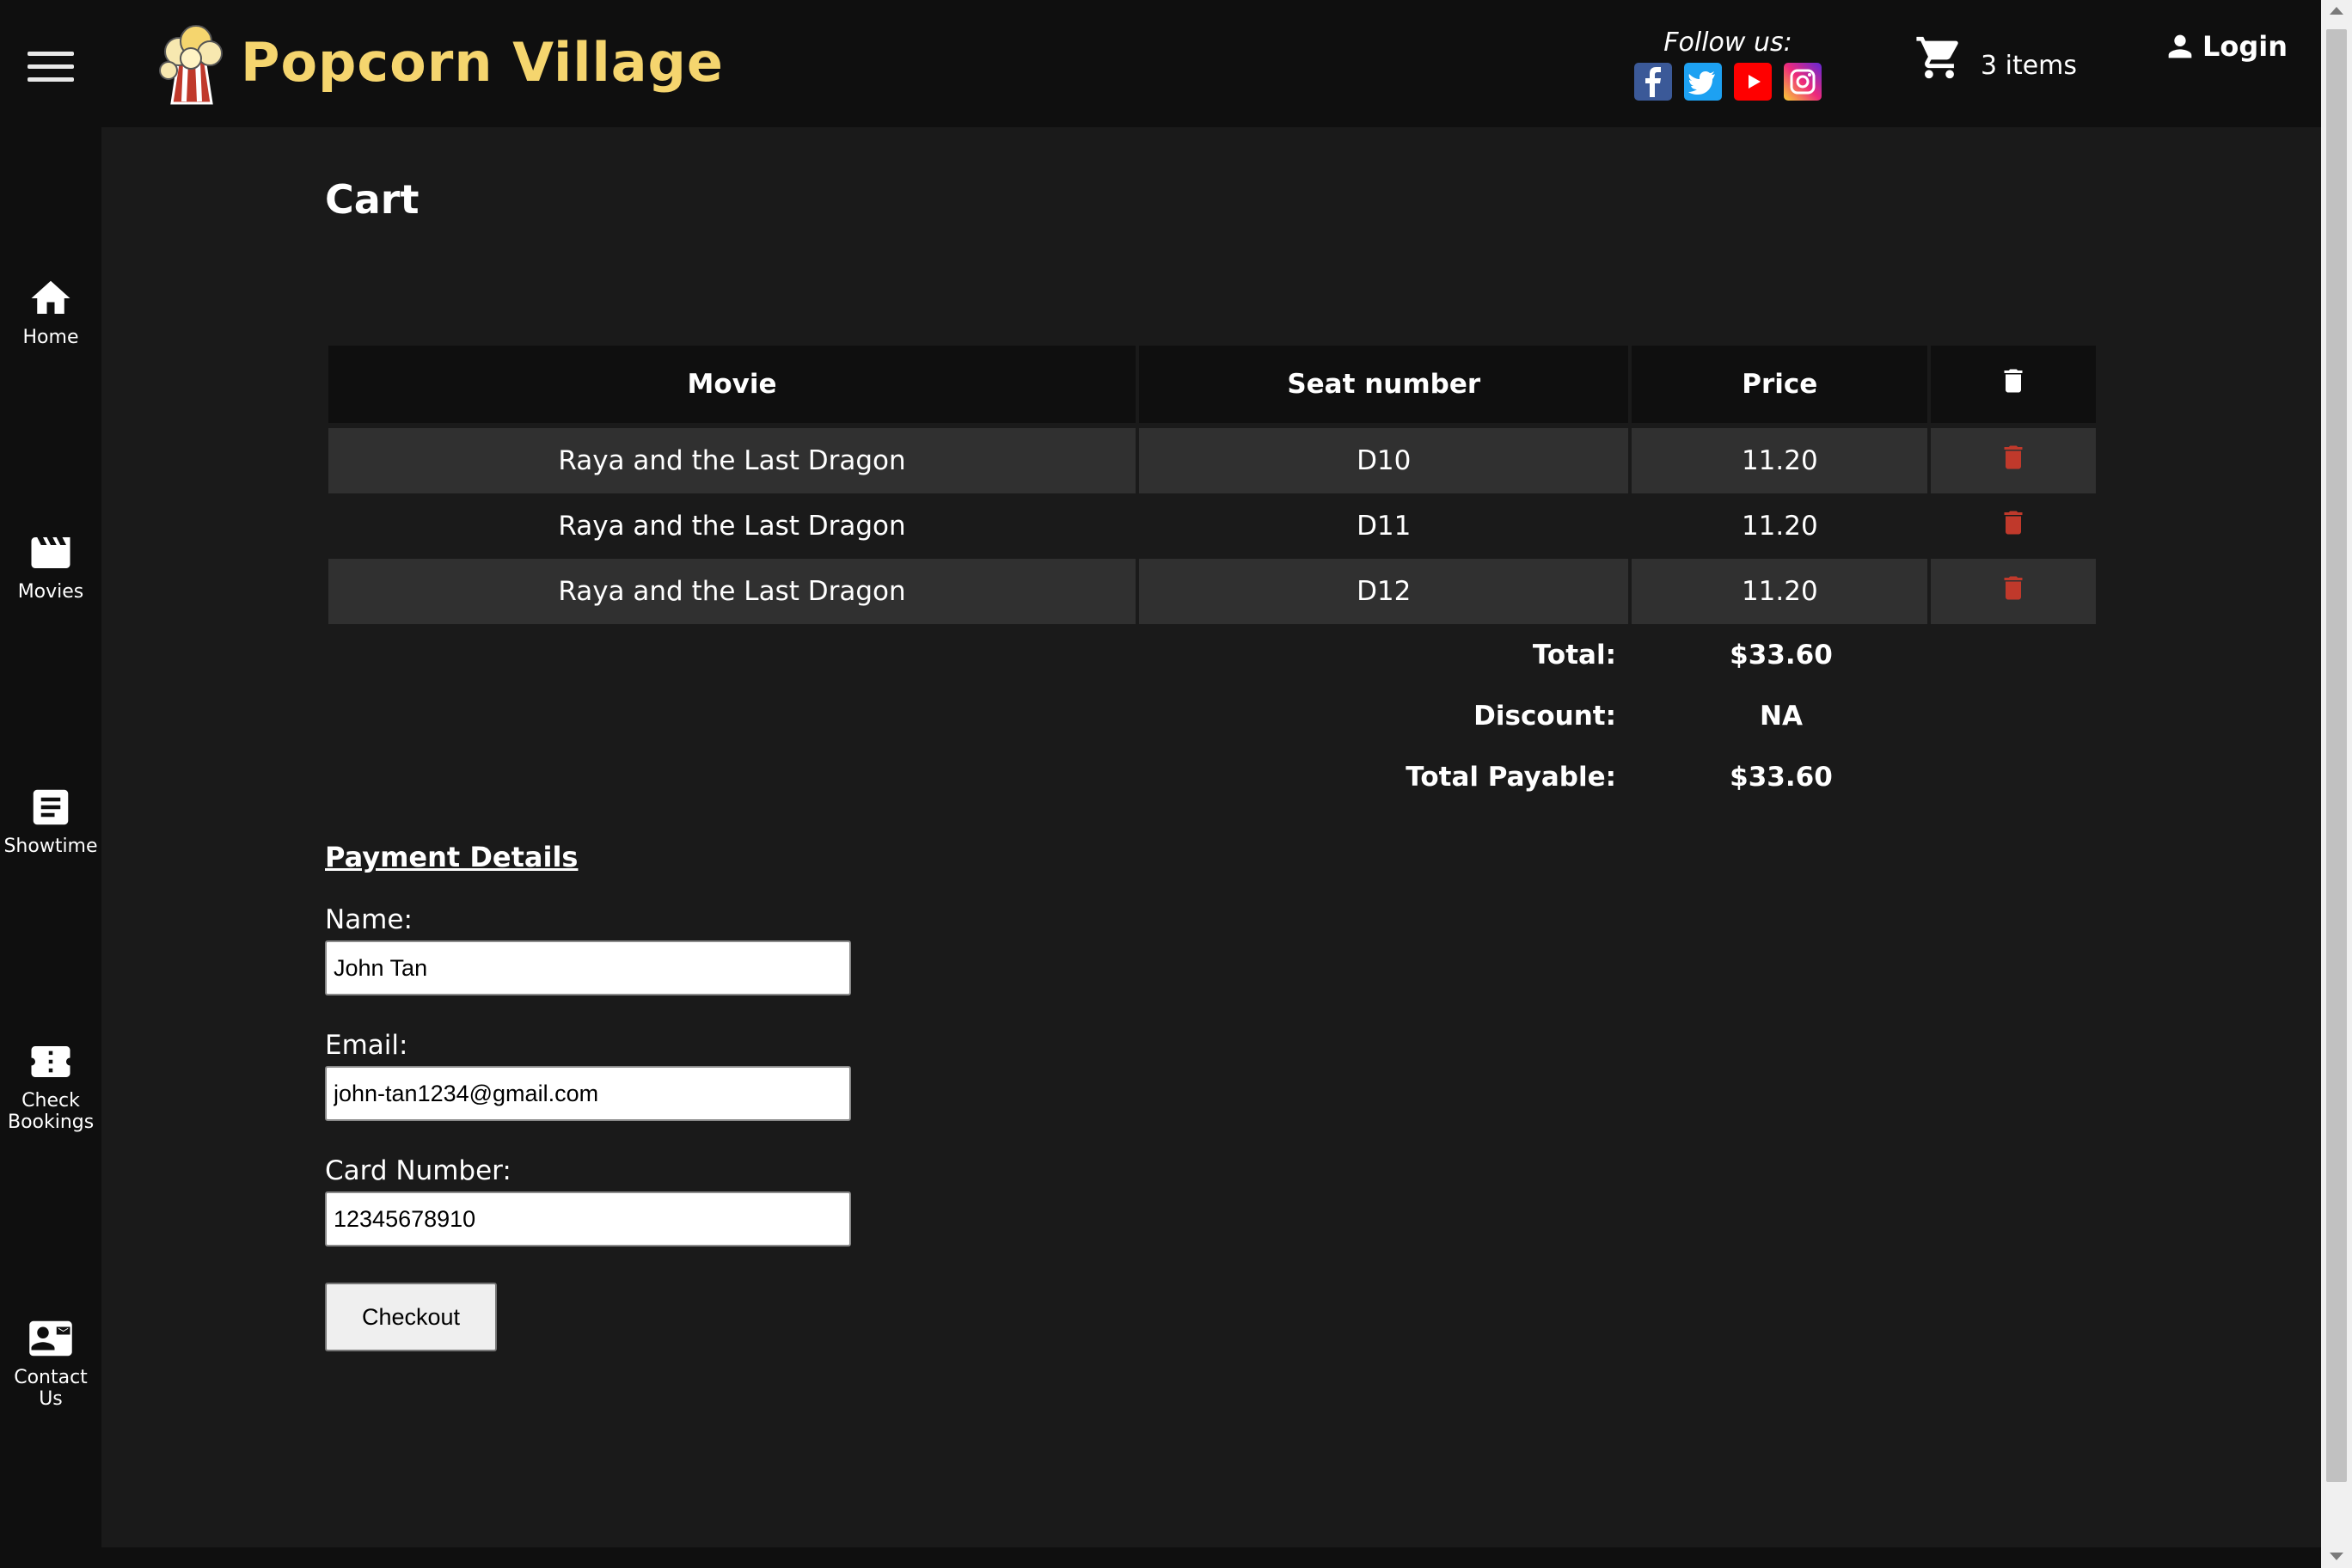 The image size is (2352, 1568). Describe the element at coordinates (50, 1338) in the screenshot. I see `contact-card-icon` at that location.